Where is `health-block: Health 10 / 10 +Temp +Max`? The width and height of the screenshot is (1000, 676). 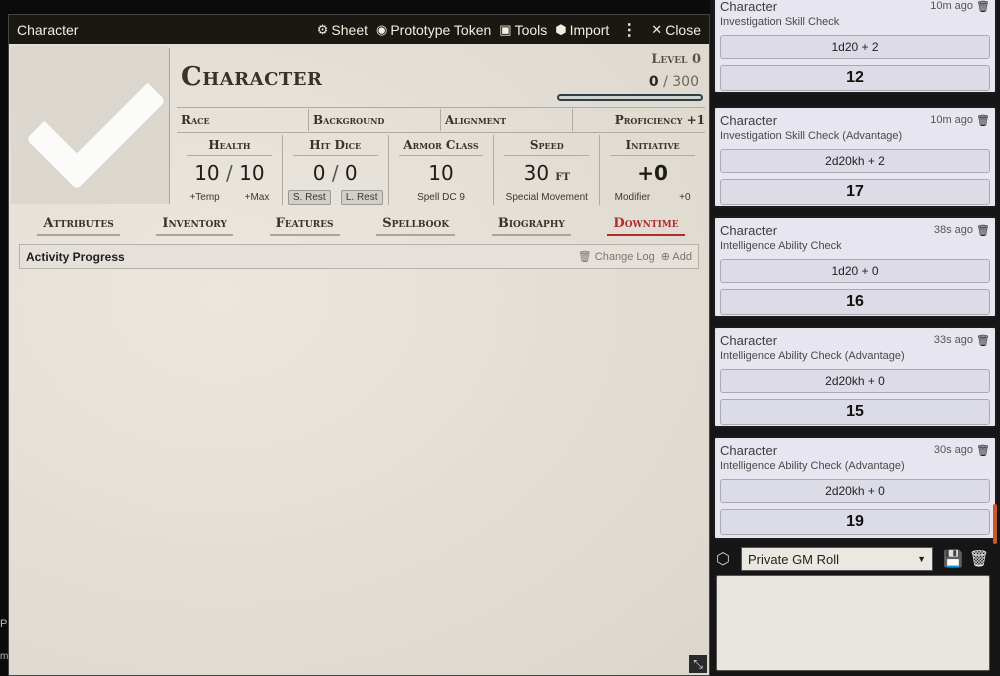 health-block: Health 10 / 10 +Temp +Max is located at coordinates (230, 170).